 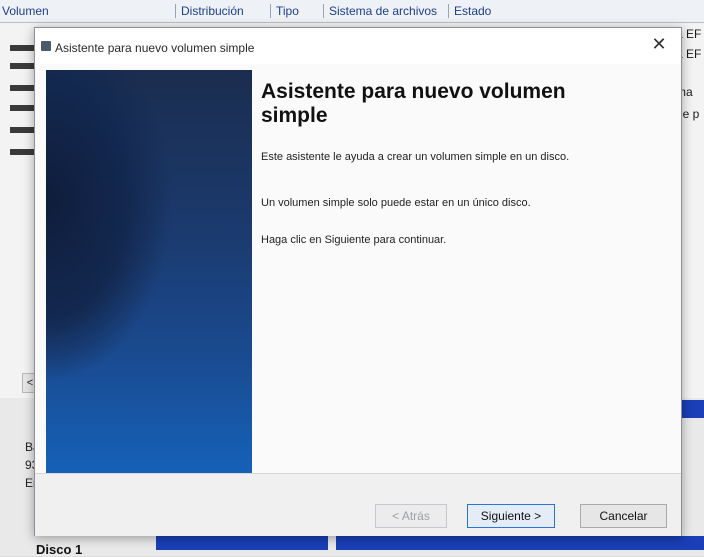 What do you see at coordinates (659, 44) in the screenshot?
I see `close-icon: ✕` at bounding box center [659, 44].